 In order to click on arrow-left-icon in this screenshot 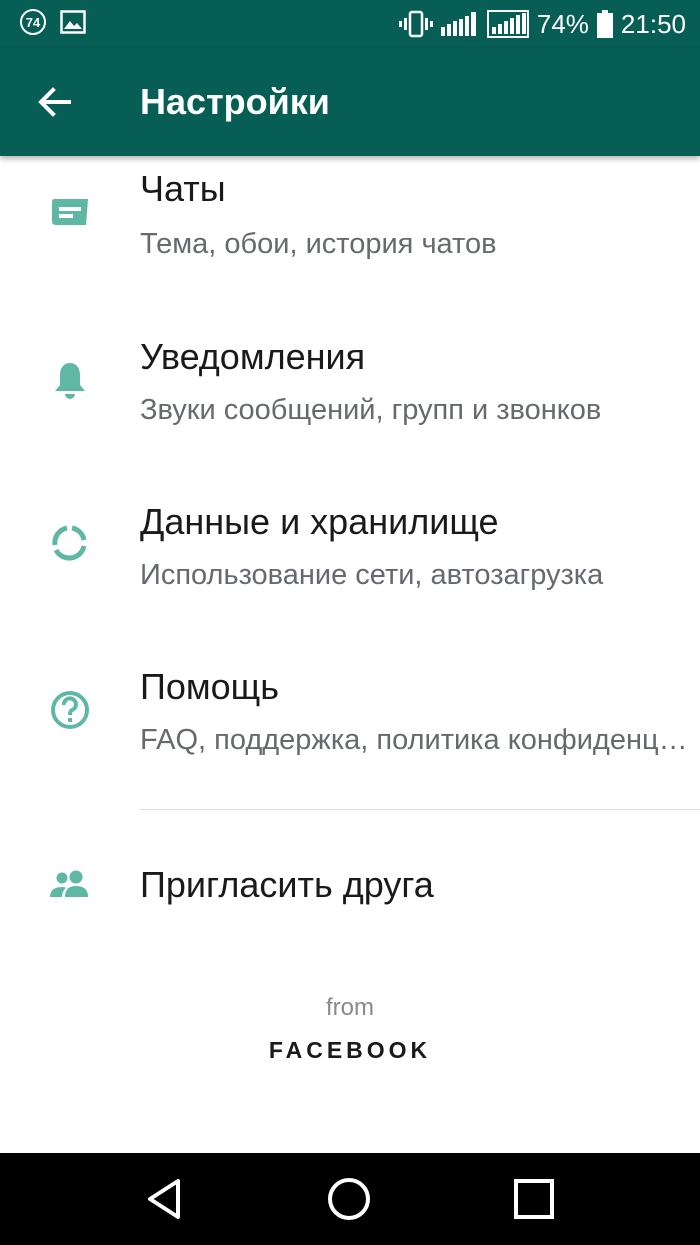, I will do `click(54, 102)`.